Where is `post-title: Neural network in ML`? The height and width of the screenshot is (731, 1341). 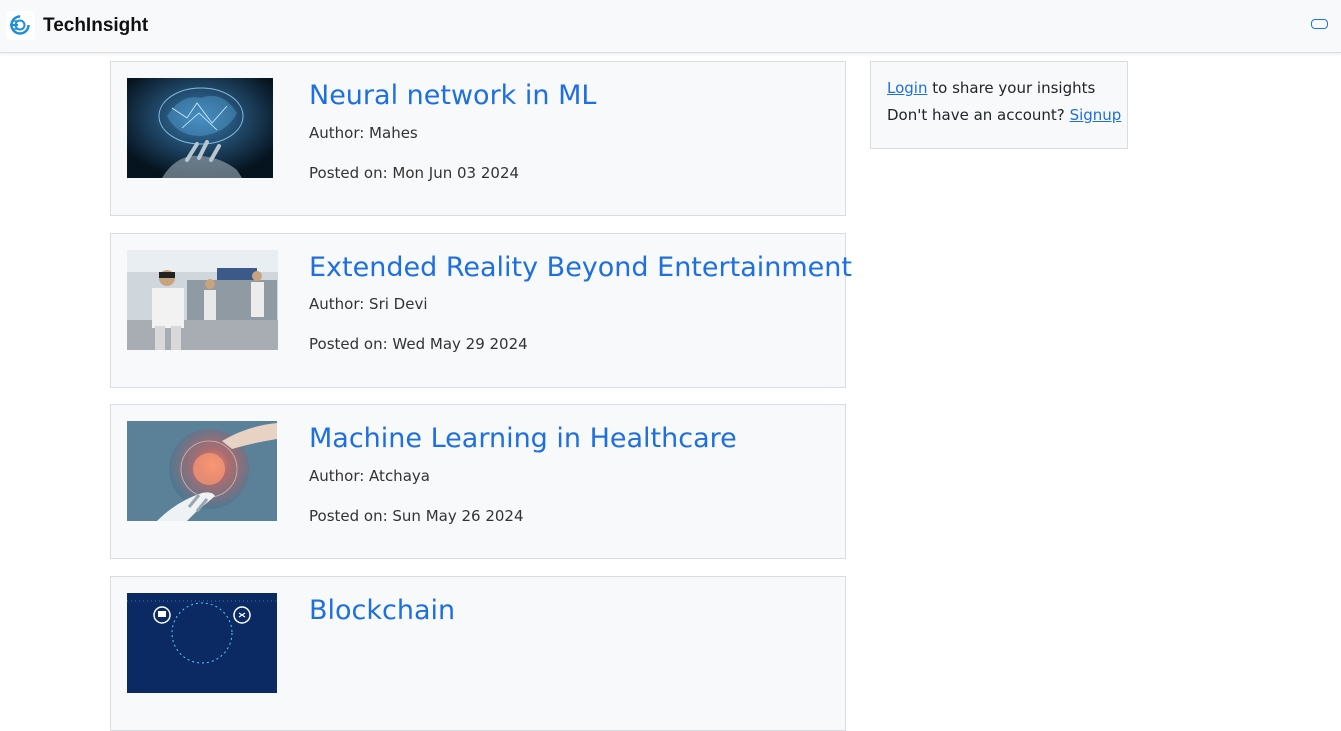 post-title: Neural network in ML is located at coordinates (452, 96).